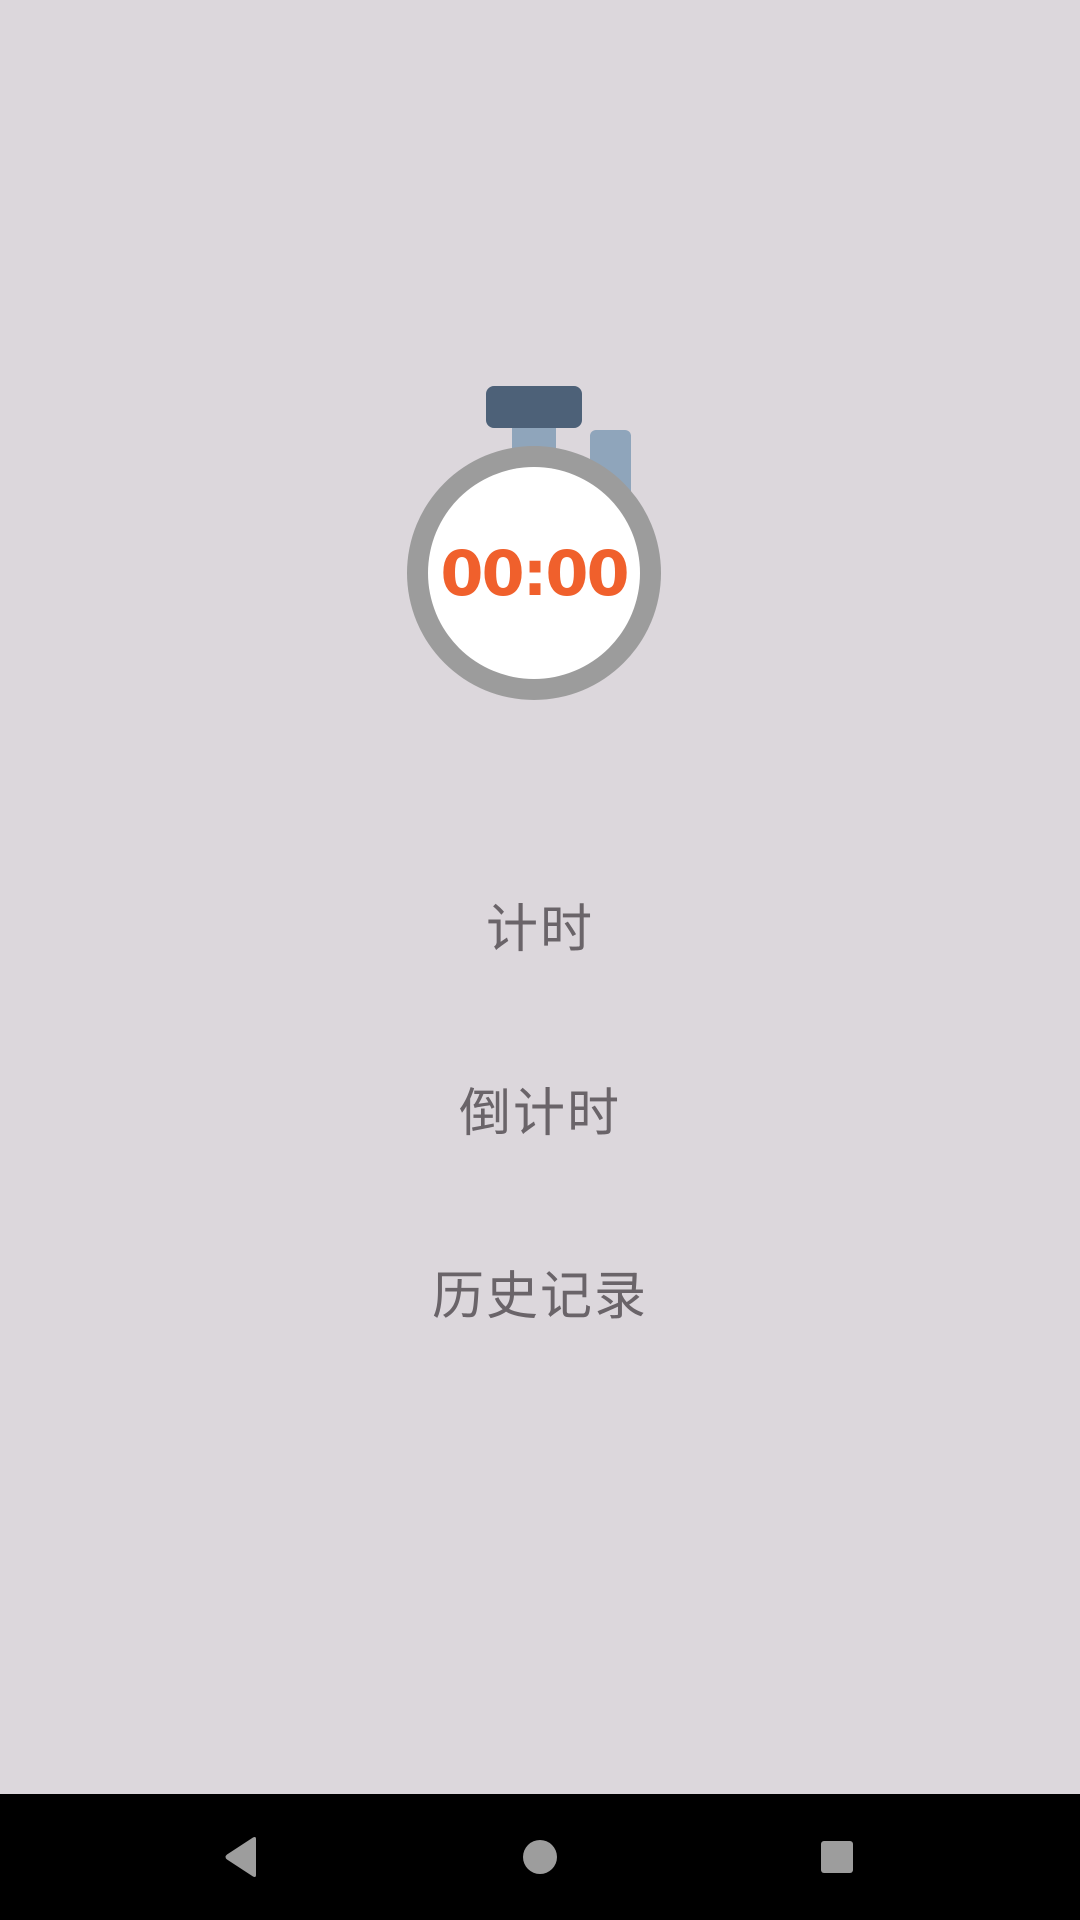  Describe the element at coordinates (539, 1296) in the screenshot. I see `history-label: 历史记录` at that location.